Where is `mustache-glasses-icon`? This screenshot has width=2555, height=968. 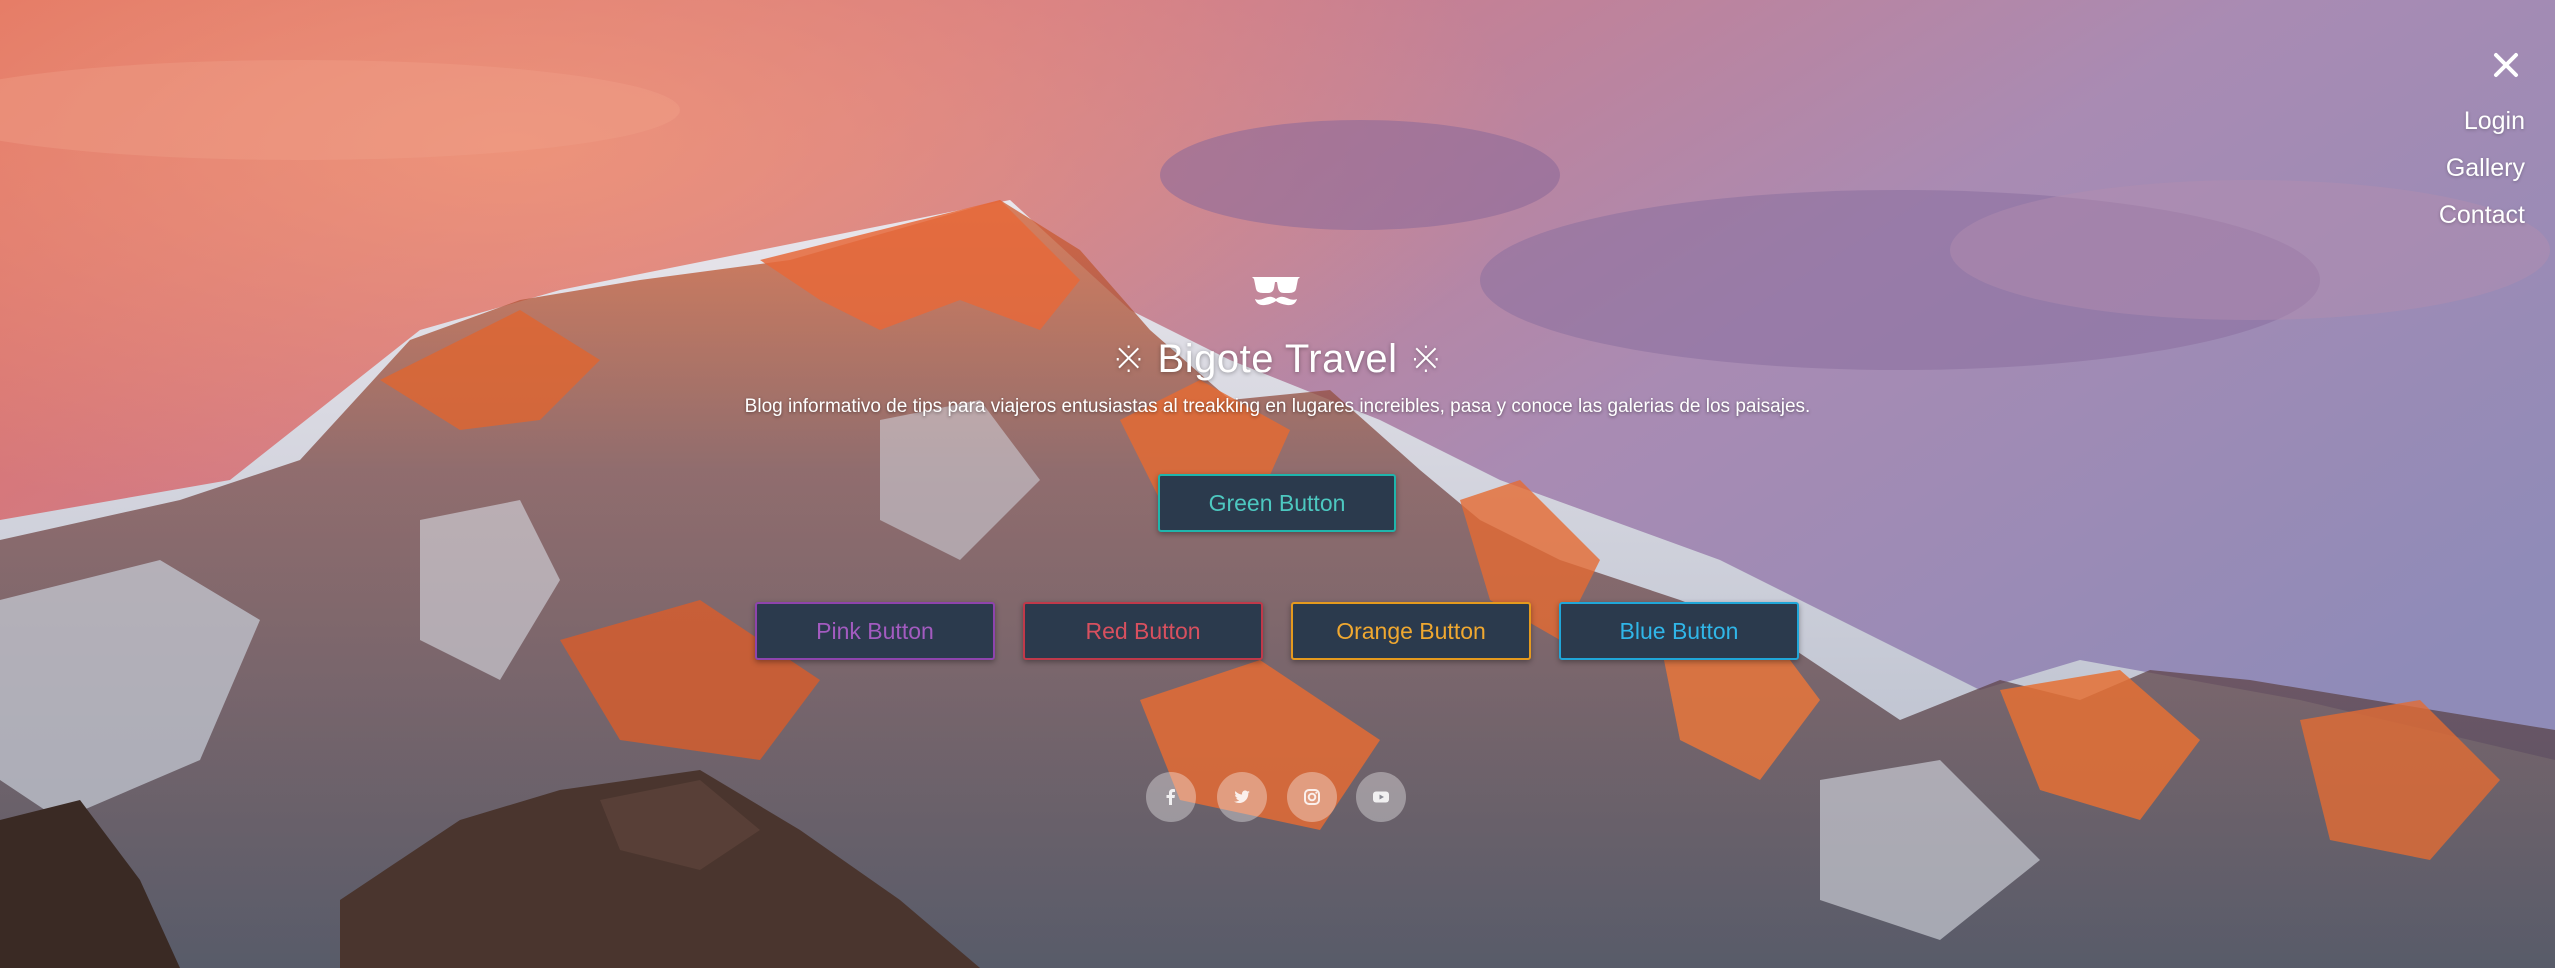
mustache-glasses-icon is located at coordinates (1276, 291).